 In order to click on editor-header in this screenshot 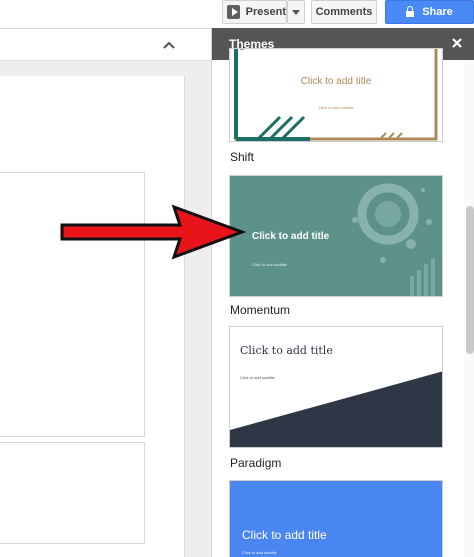, I will do `click(105, 45)`.